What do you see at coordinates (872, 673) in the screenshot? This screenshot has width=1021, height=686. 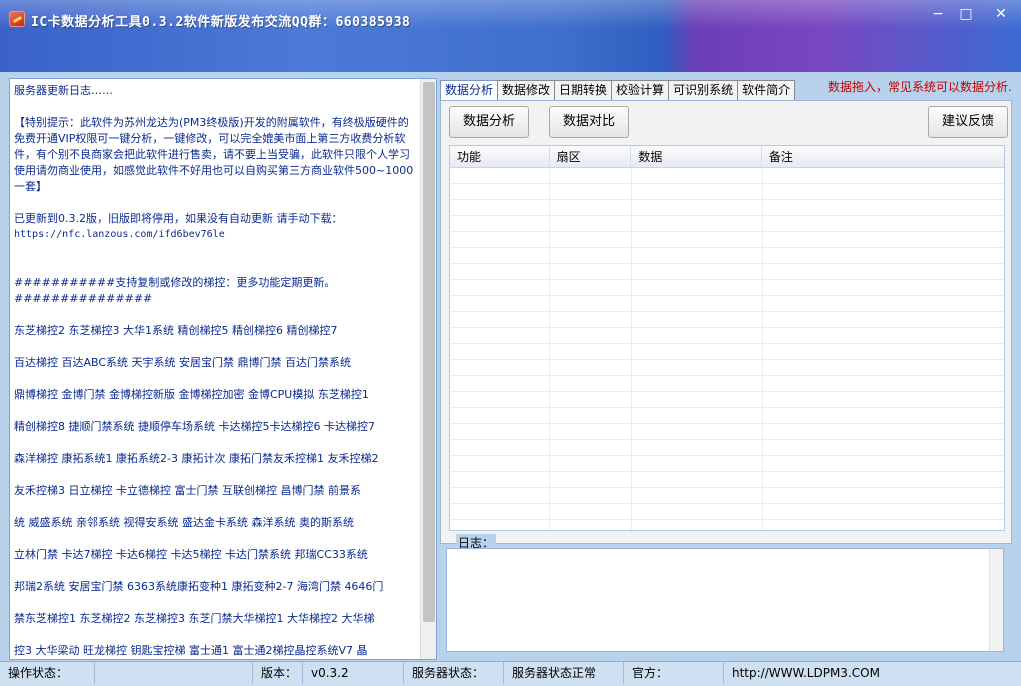 I see `official-url: http://WWW.LDPM3.COM` at bounding box center [872, 673].